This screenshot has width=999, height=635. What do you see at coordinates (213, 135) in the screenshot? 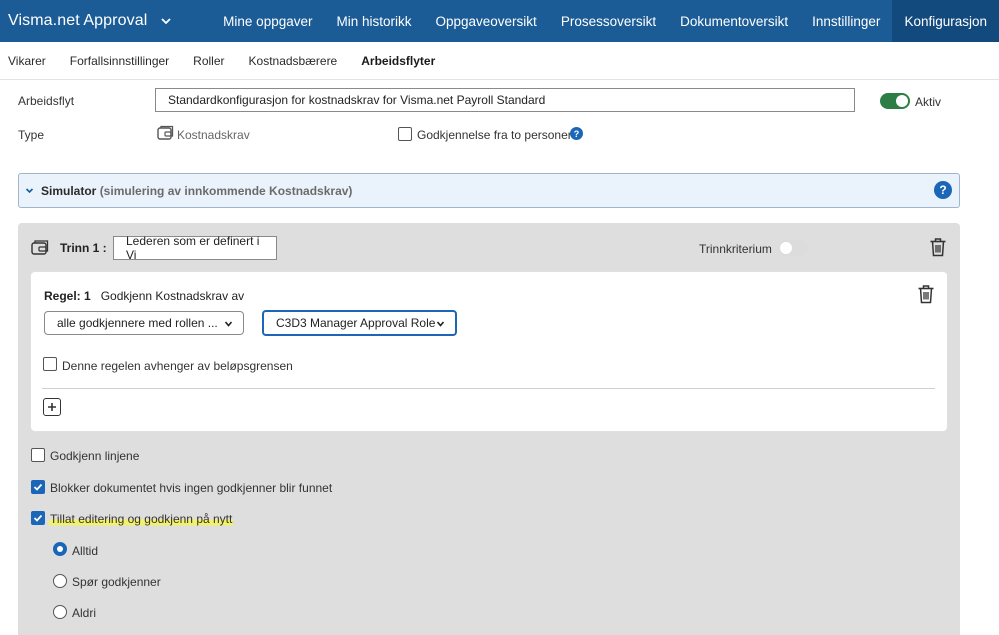
I see `type-value: Kostnadskrav` at bounding box center [213, 135].